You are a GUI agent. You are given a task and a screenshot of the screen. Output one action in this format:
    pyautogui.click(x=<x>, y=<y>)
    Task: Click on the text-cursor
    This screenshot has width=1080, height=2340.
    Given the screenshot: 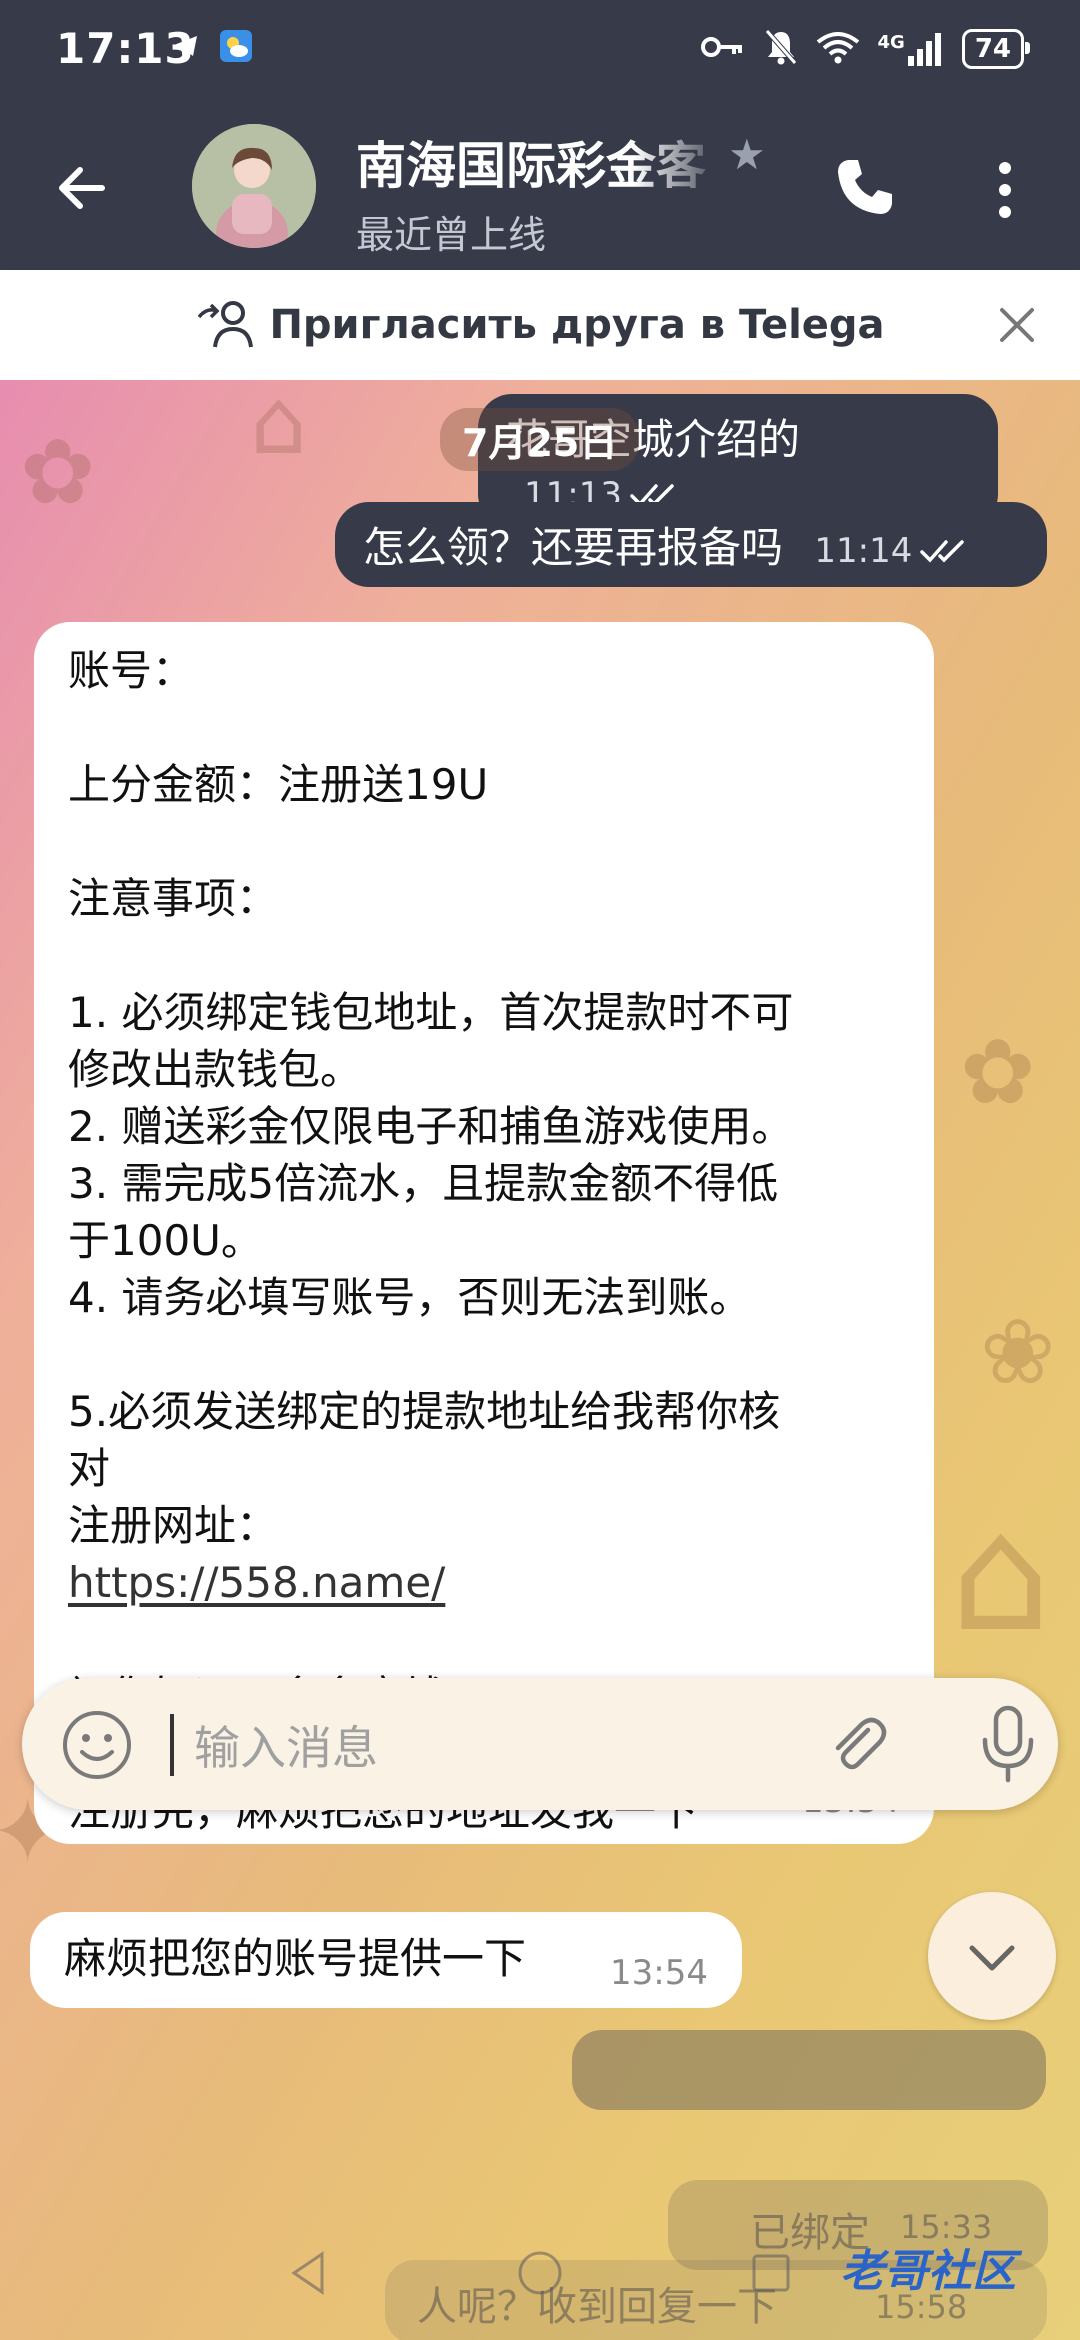 What is the action you would take?
    pyautogui.click(x=172, y=1745)
    